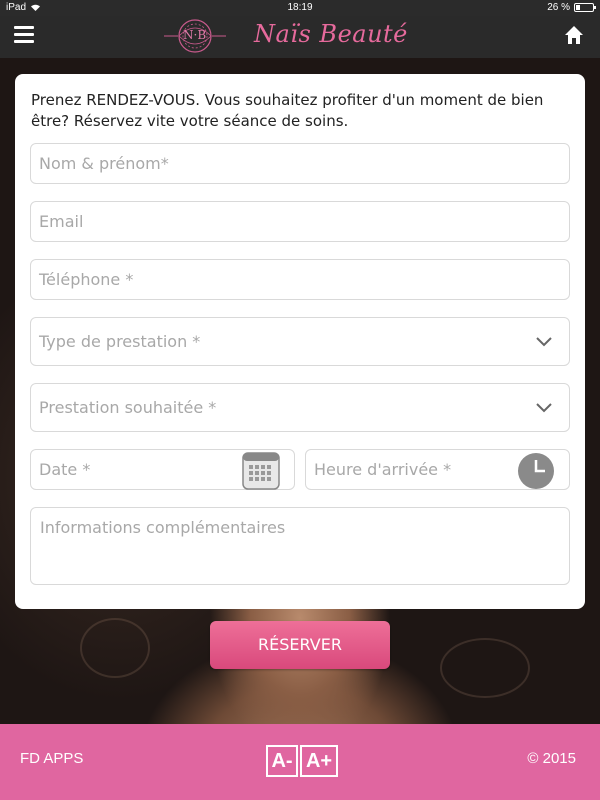 Image resolution: width=600 pixels, height=800 pixels. What do you see at coordinates (551, 758) in the screenshot?
I see `footer-copyright: © 2015` at bounding box center [551, 758].